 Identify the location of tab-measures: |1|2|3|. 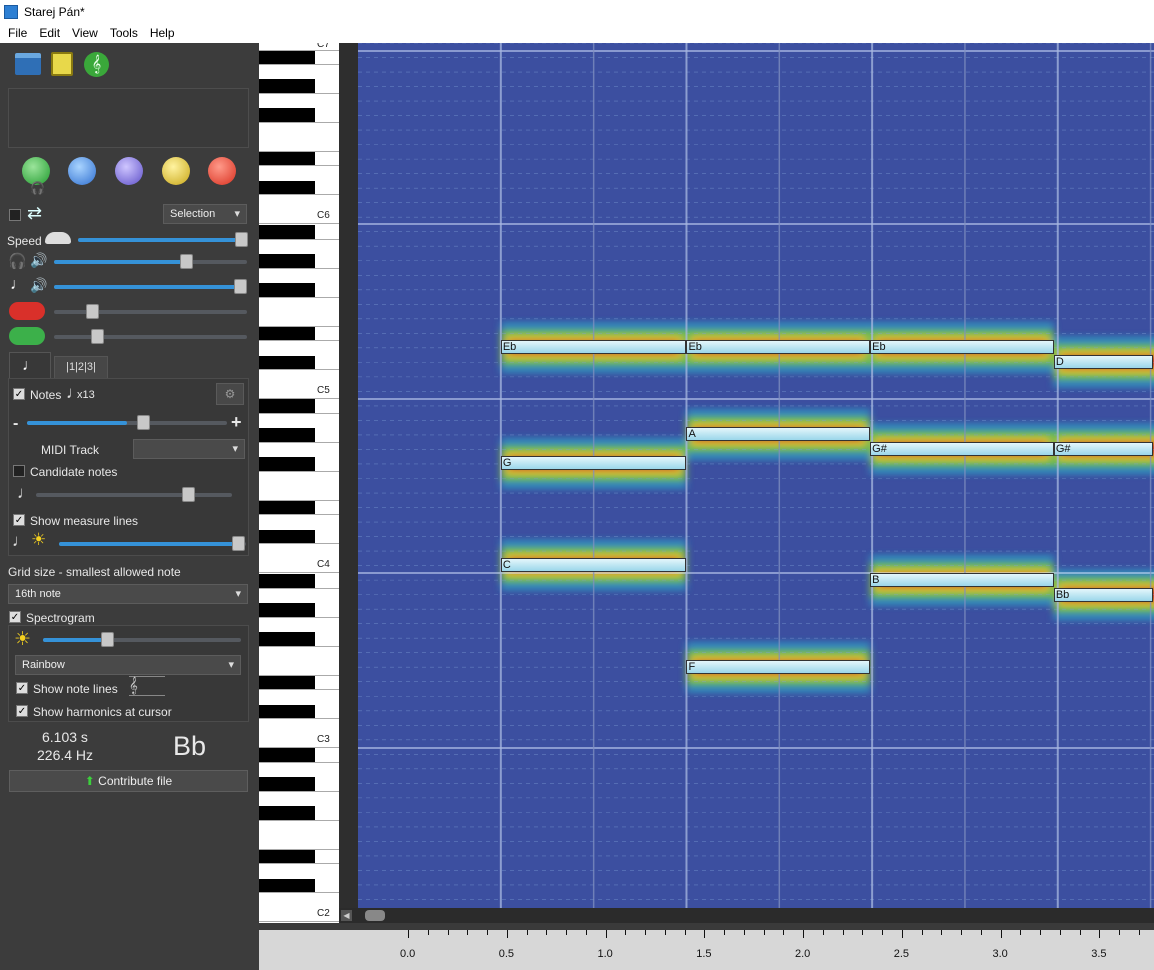
(81, 367).